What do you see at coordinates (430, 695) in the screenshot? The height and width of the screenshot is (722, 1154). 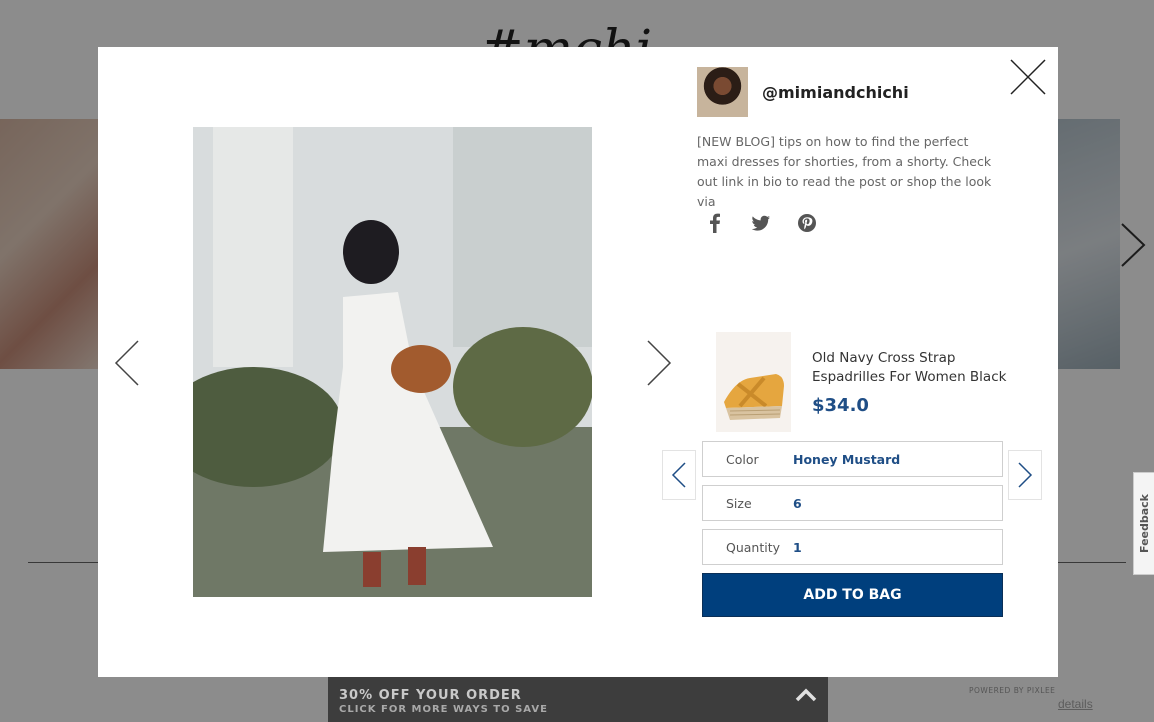 I see `promo-title: 30% OFF YOUR ORDER` at bounding box center [430, 695].